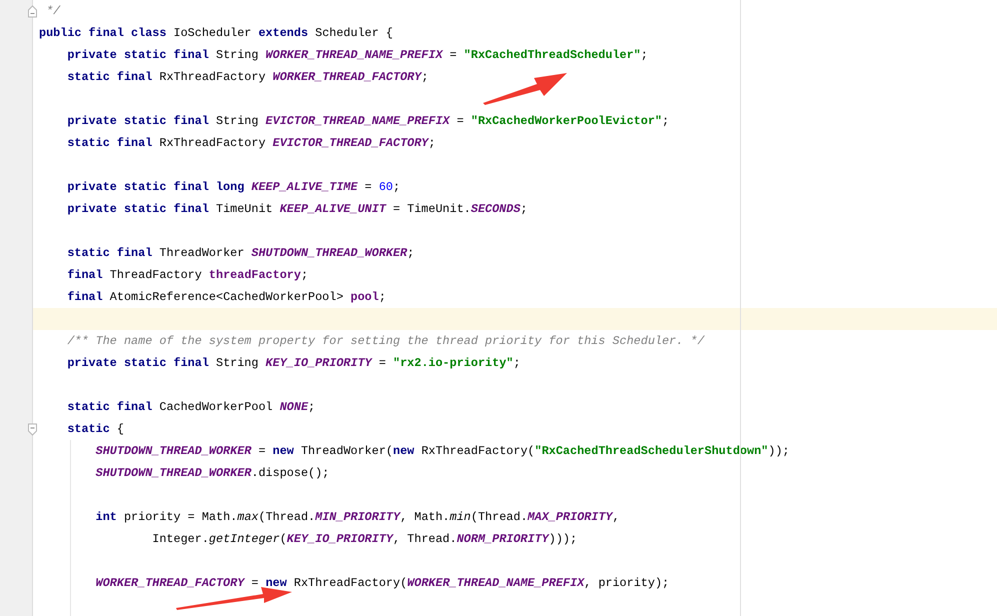  I want to click on code-line: SHUTDOWN_THREAD_WORKER = new ThreadWorker(new RxThreadFactory("RxCachedThreadSchedulerShutdown"));, so click(442, 451).